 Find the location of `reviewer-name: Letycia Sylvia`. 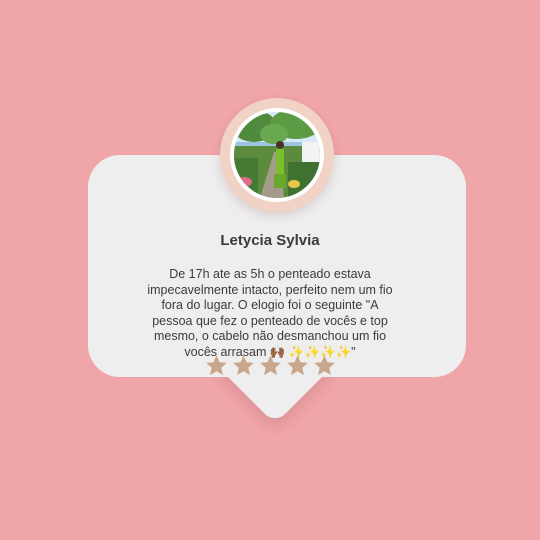

reviewer-name: Letycia Sylvia is located at coordinates (270, 240).